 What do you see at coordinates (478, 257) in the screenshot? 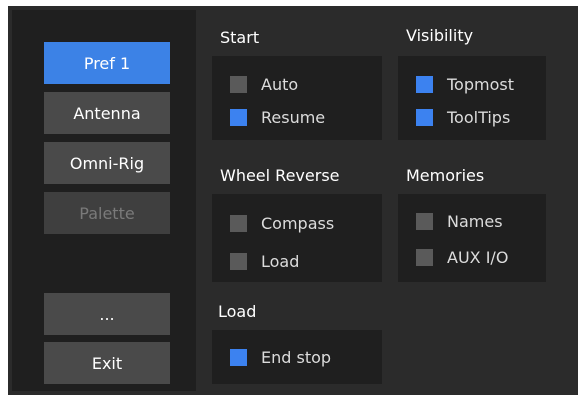
I see `aux-io-checkbox-label: AUX I/O` at bounding box center [478, 257].